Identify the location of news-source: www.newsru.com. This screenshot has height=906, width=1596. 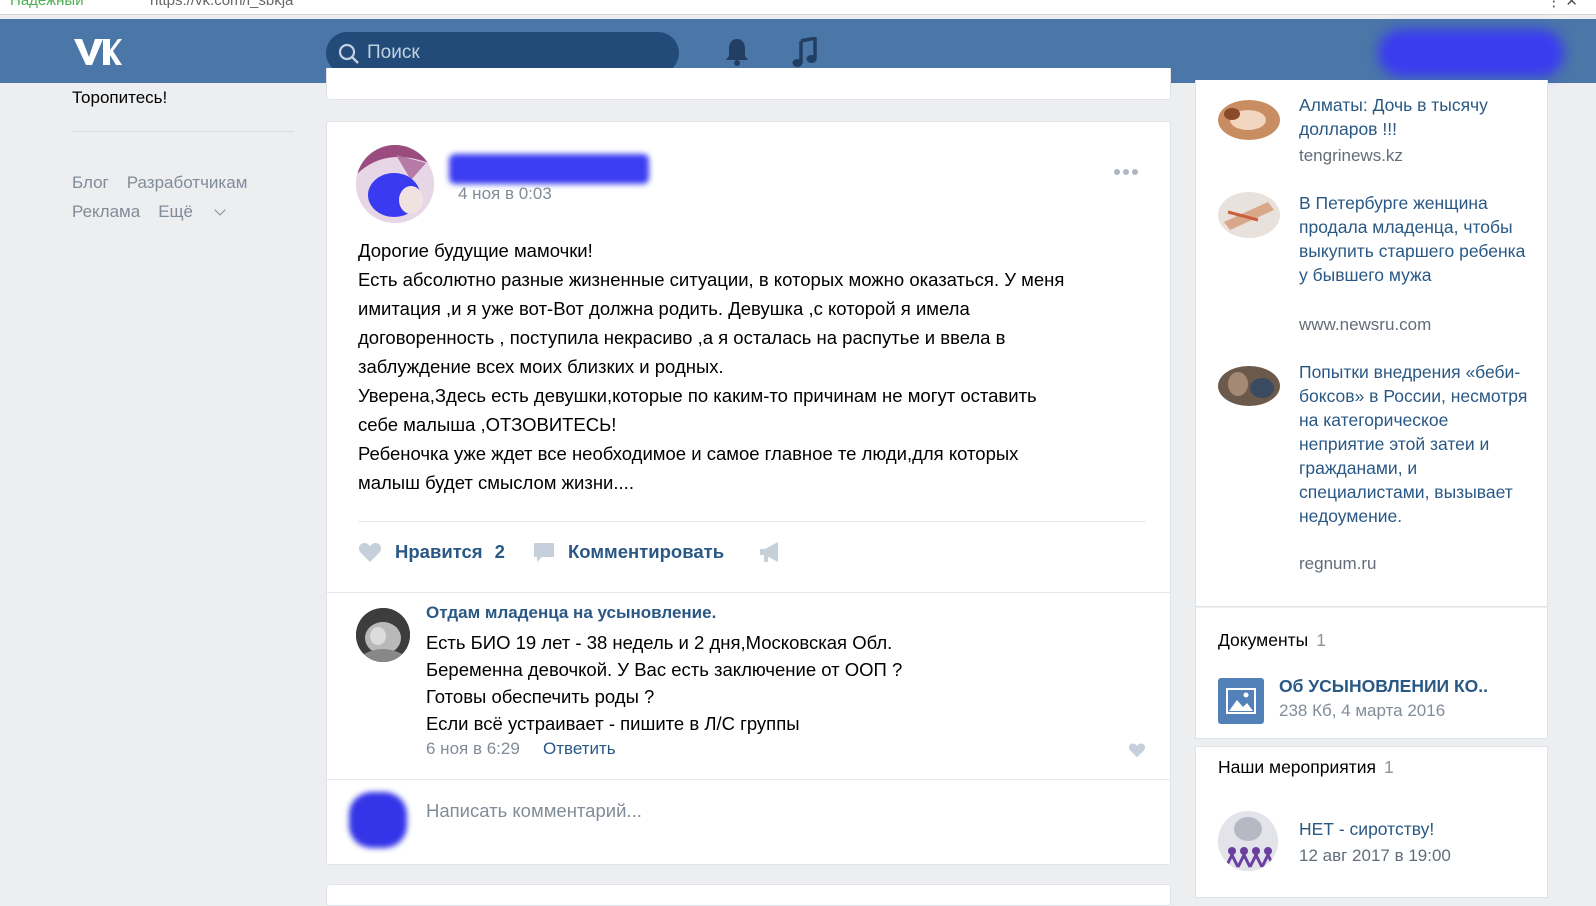
(1365, 325).